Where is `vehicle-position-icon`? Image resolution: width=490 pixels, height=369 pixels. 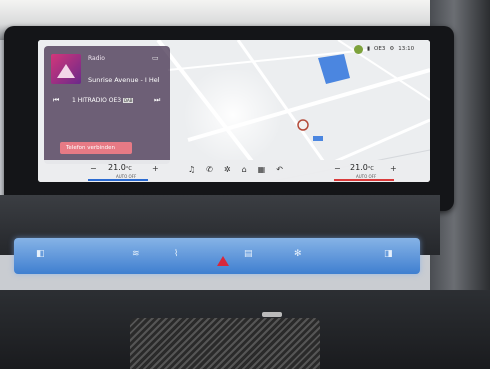
vehicle-position-icon is located at coordinates (303, 125).